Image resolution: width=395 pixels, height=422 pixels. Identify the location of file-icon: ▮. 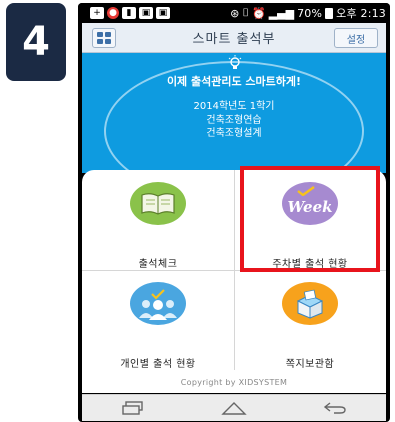
(129, 13).